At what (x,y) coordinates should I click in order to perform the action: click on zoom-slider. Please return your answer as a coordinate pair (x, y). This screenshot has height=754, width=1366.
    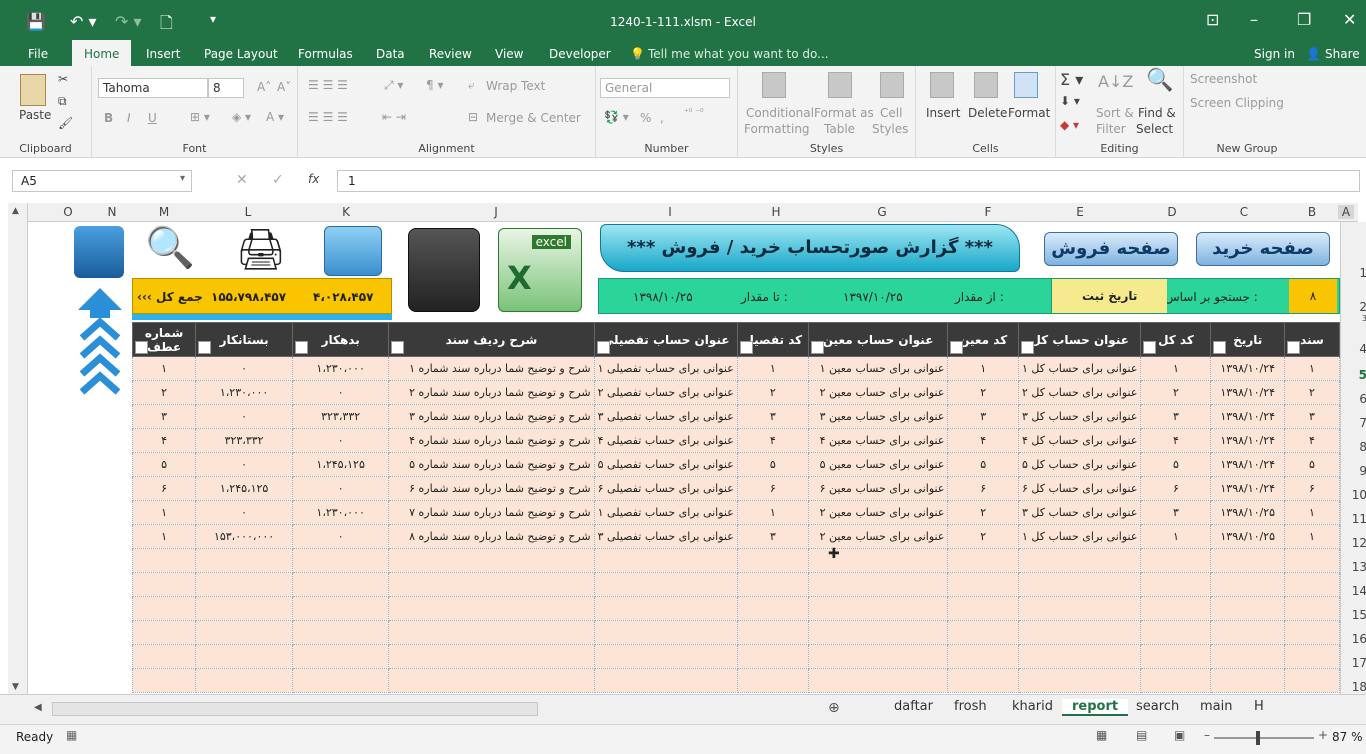
    Looking at the image, I should click on (1264, 738).